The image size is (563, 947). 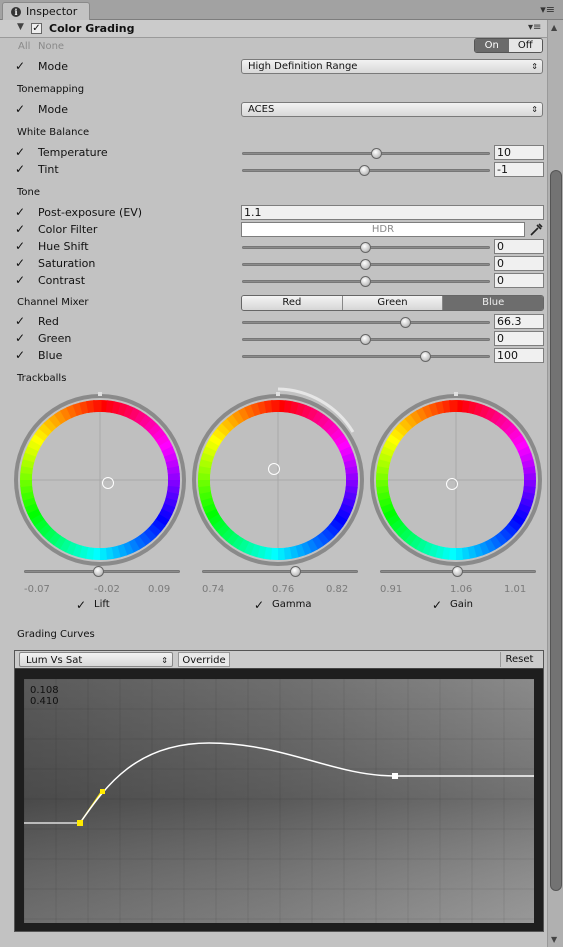 I want to click on channel-tab-red: Red, so click(x=292, y=303).